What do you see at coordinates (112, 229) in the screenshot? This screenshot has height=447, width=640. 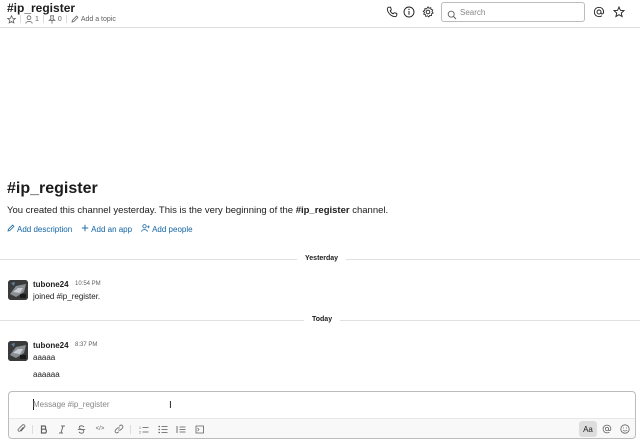 I see `add-app-label: Add an app` at bounding box center [112, 229].